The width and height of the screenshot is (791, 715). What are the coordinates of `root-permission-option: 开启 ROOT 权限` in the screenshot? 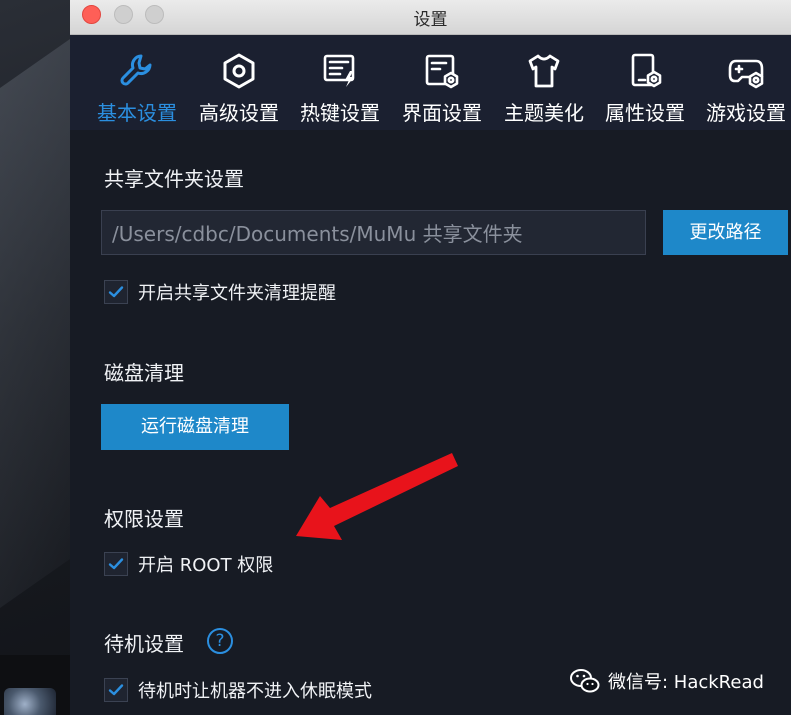 It's located at (188, 564).